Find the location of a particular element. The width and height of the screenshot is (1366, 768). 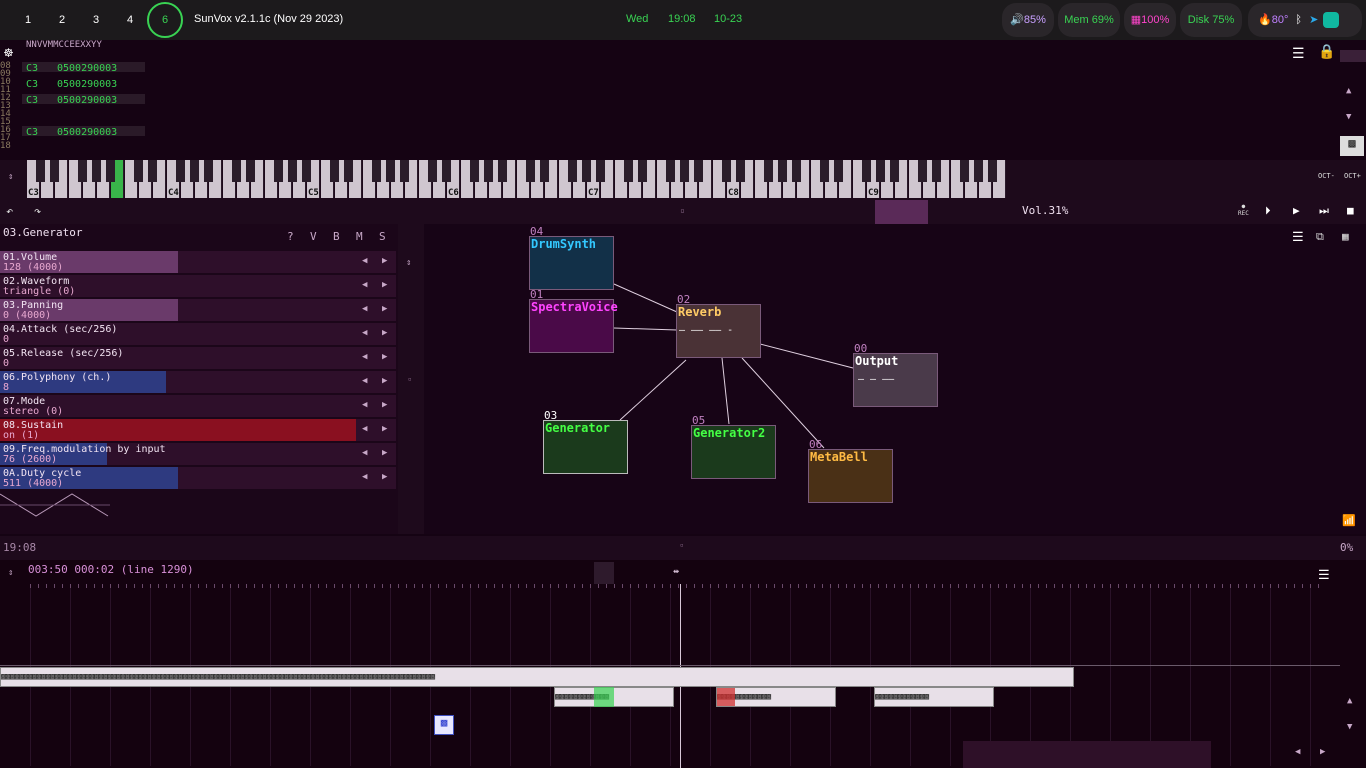

module-output: 00 Output — — —— is located at coordinates (895, 374).